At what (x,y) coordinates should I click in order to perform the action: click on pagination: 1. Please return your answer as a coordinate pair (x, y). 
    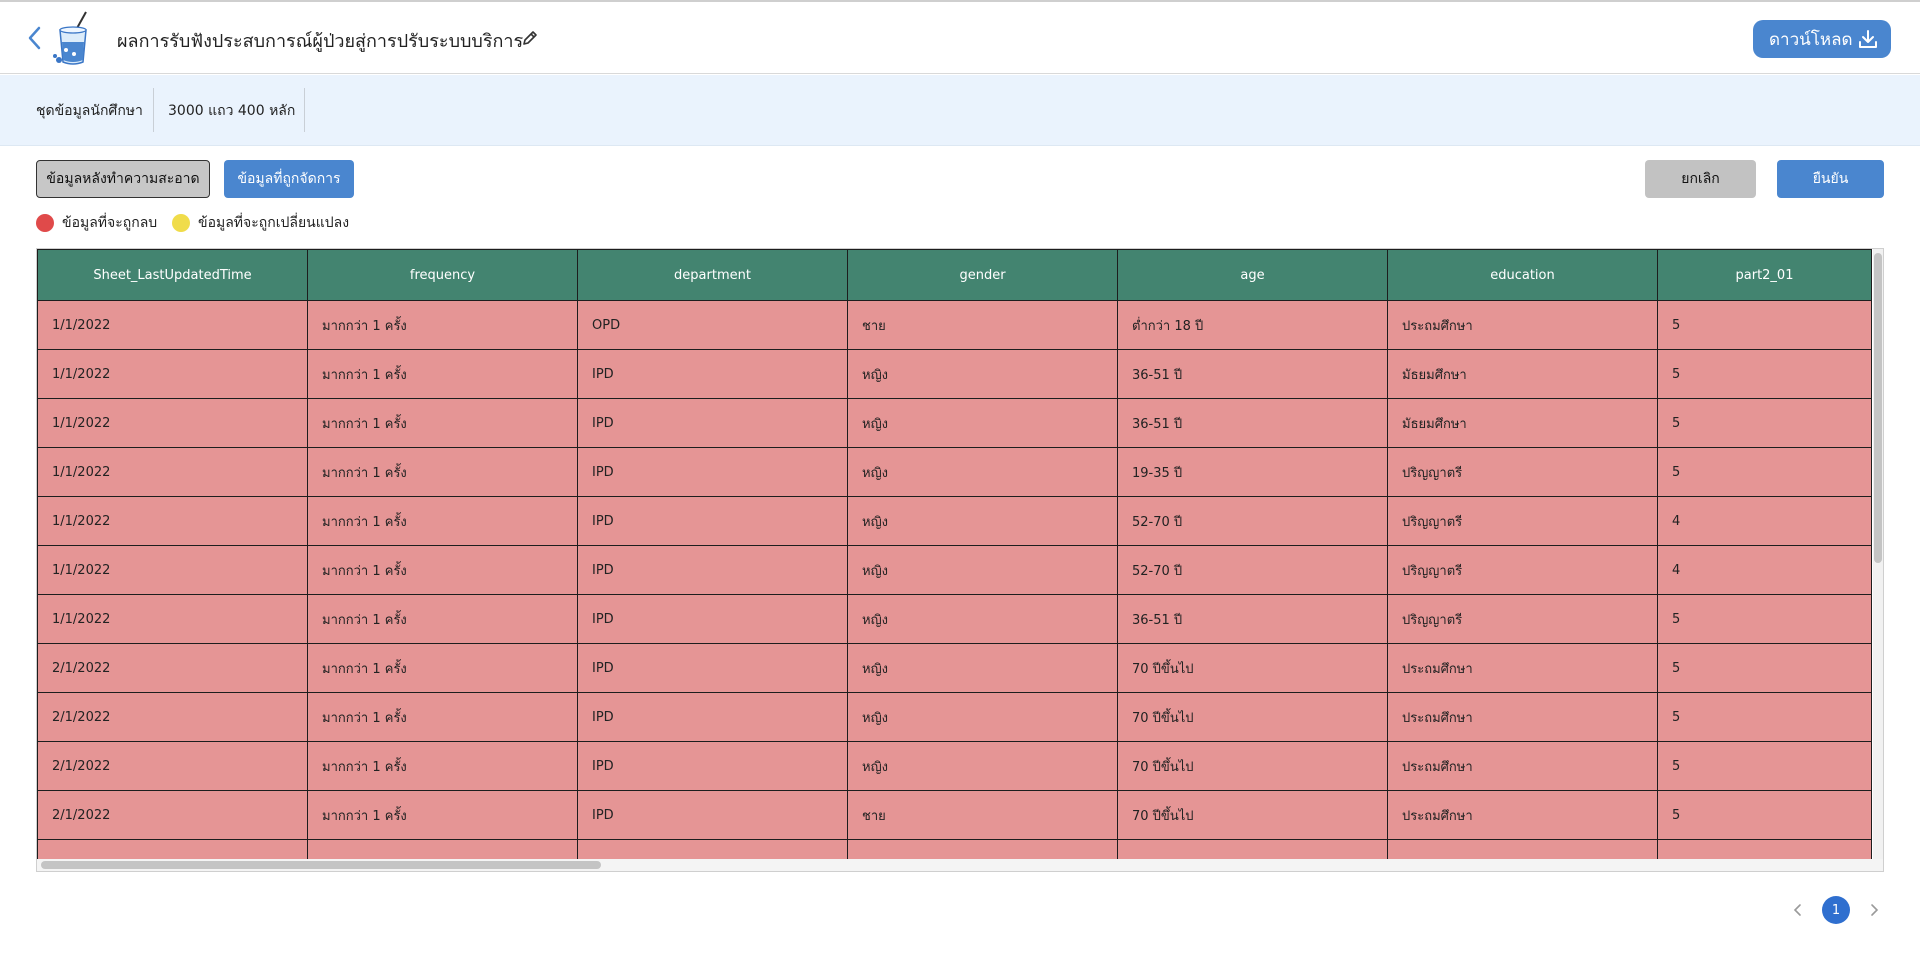
    Looking at the image, I should click on (1836, 910).